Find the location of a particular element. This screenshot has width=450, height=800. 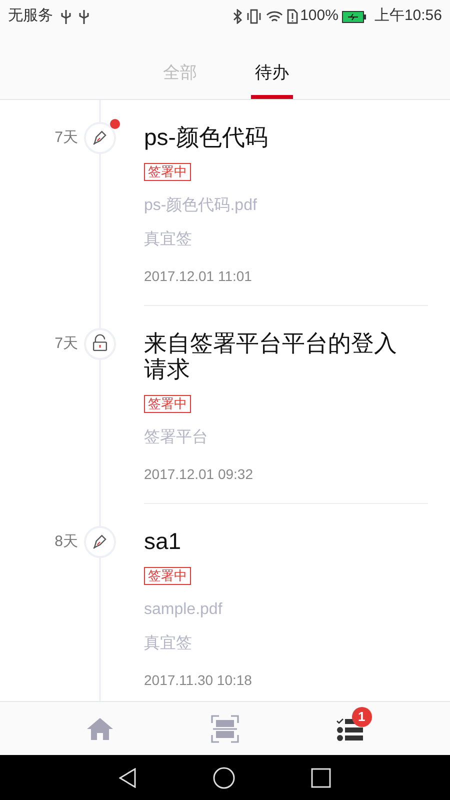

timestamp: 2017.12.01 11:01 is located at coordinates (198, 276).